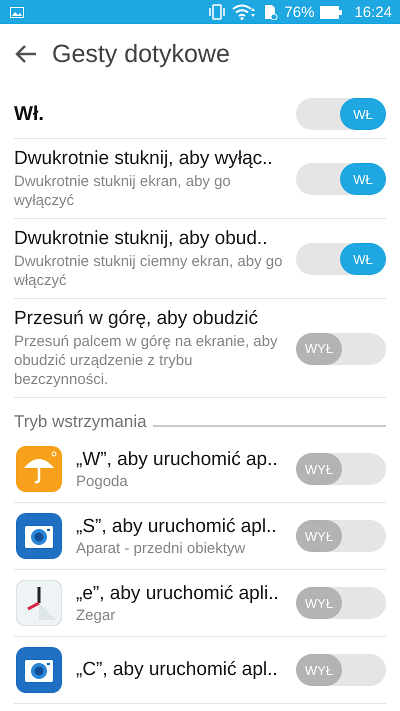  I want to click on setting-label: Wł., so click(29, 114).